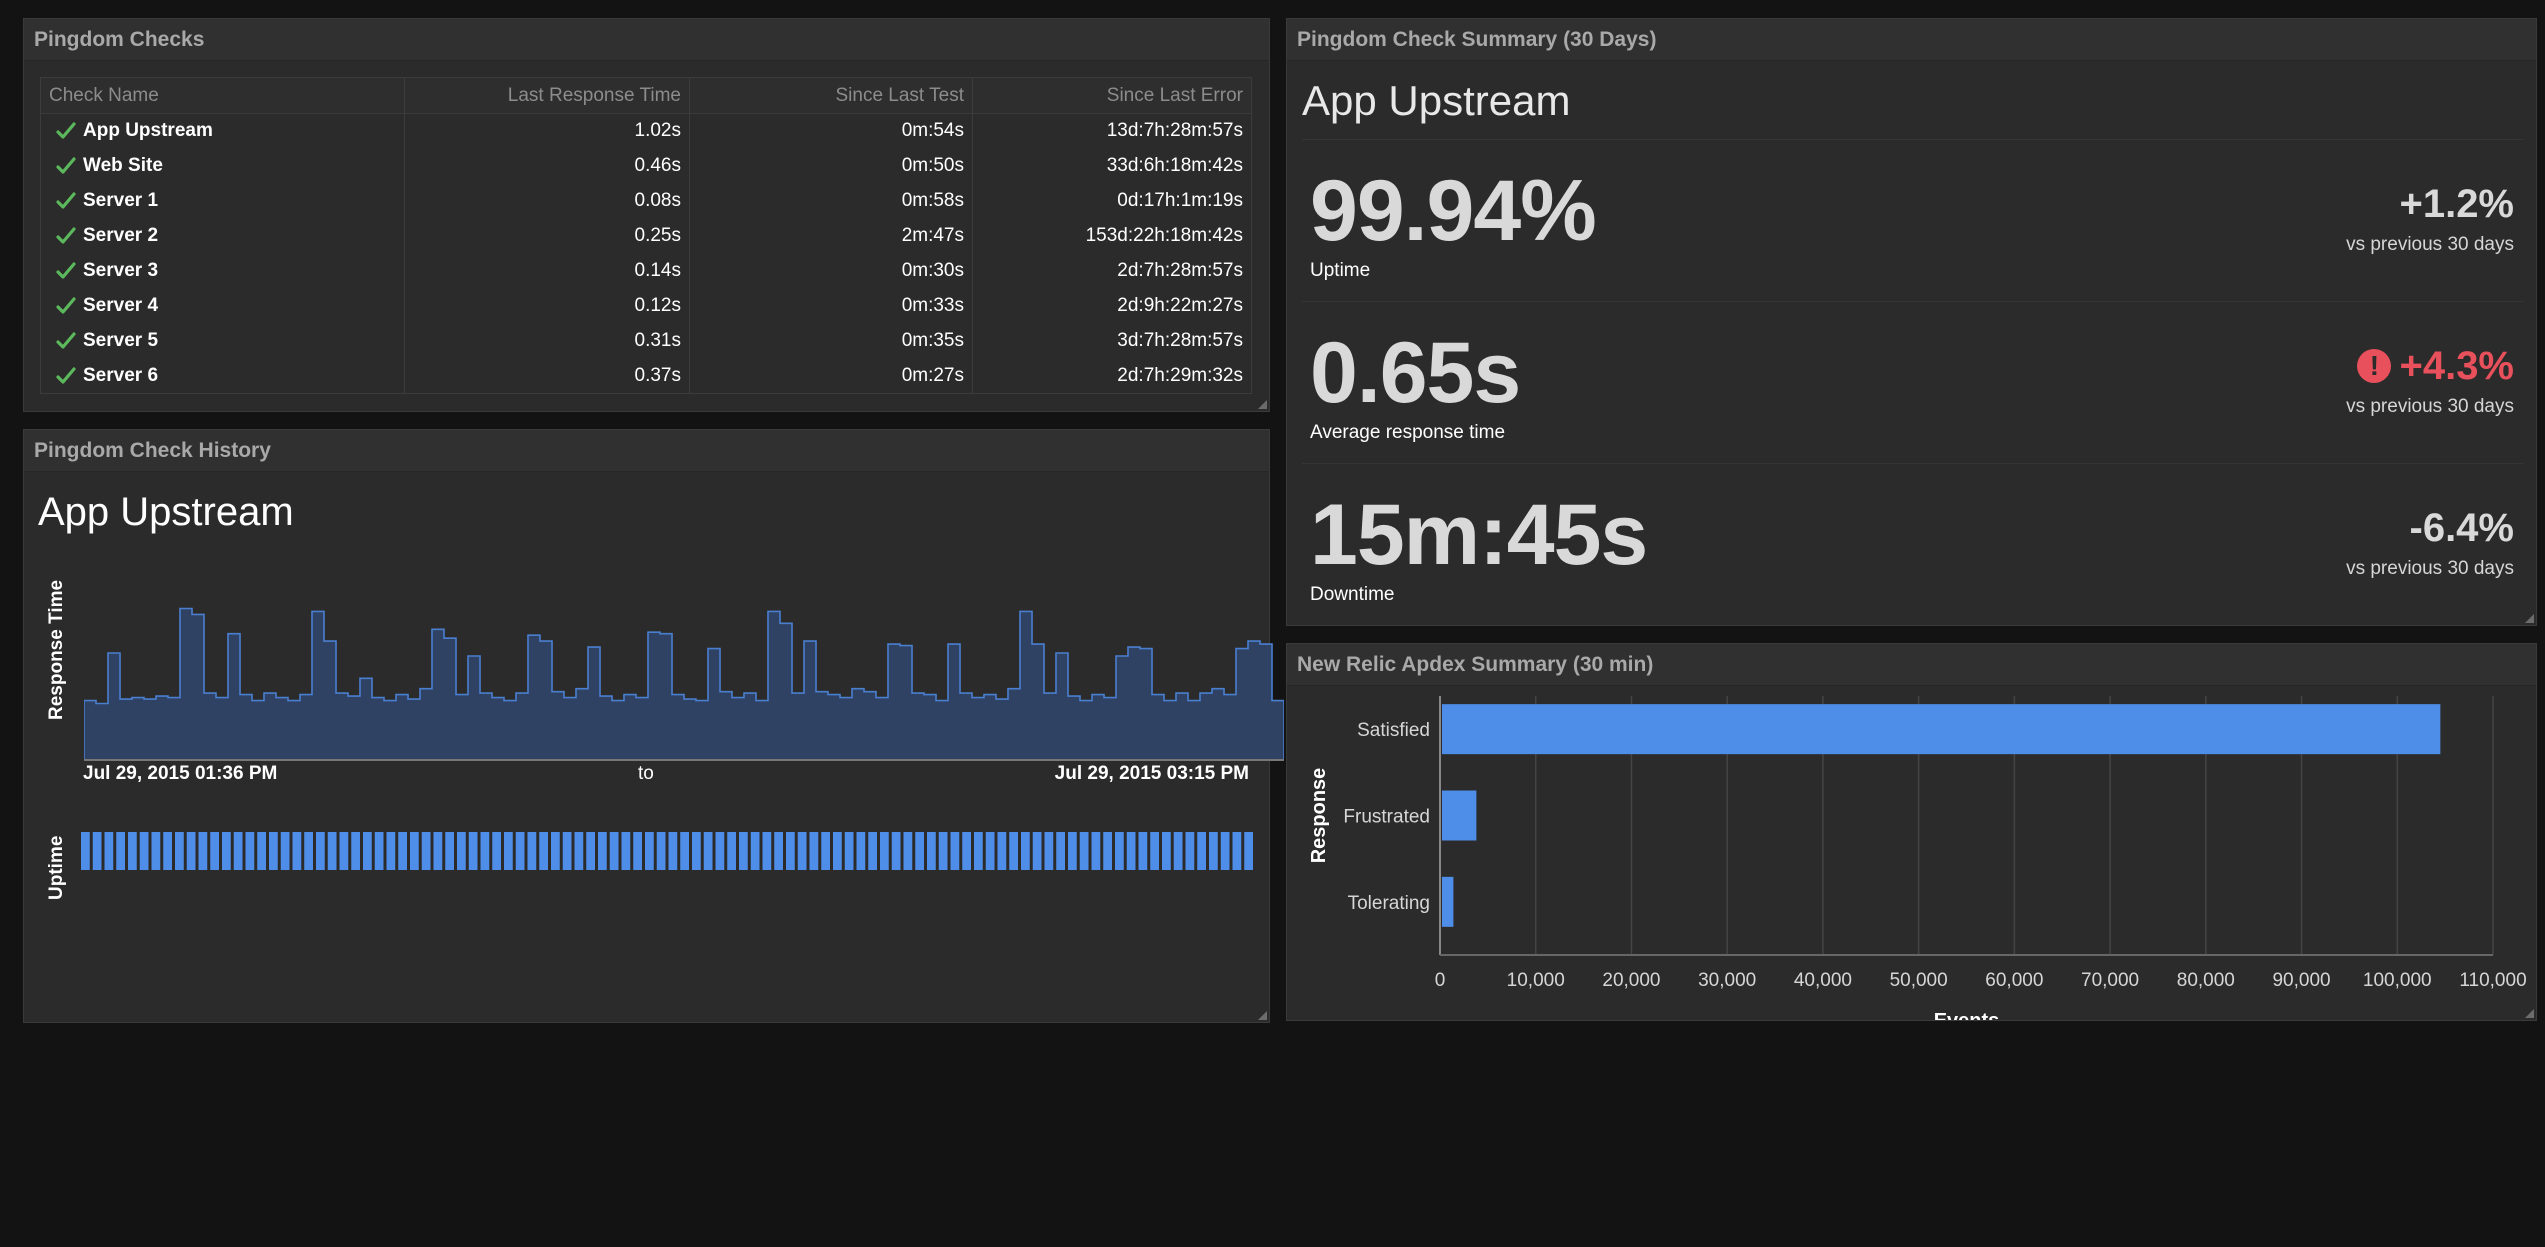 The height and width of the screenshot is (1247, 2545). What do you see at coordinates (646, 376) in the screenshot?
I see `table-row: Server 6 0.37s 0m:27s 2d:7h:29m:32s` at bounding box center [646, 376].